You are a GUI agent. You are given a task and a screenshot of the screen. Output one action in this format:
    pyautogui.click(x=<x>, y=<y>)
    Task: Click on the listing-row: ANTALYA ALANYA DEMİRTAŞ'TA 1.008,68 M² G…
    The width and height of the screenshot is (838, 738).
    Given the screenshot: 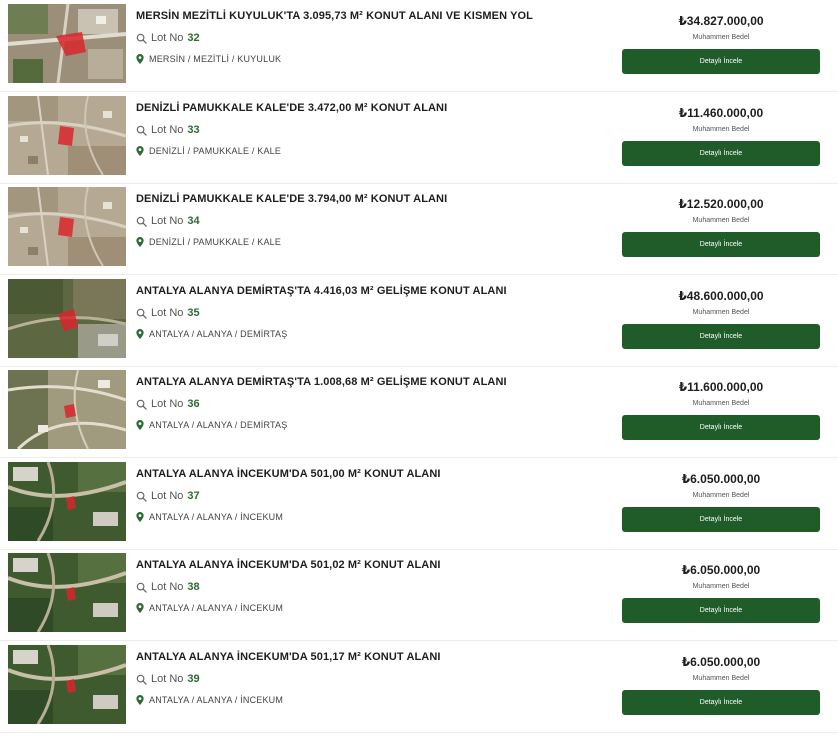 What is the action you would take?
    pyautogui.click(x=419, y=412)
    